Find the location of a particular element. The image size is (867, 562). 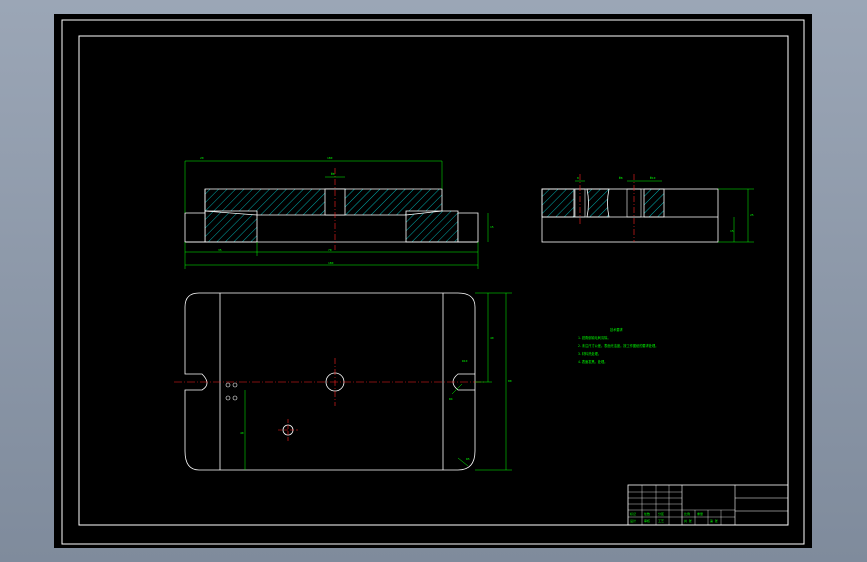

dim-bottom-2: 70 is located at coordinates (330, 250).